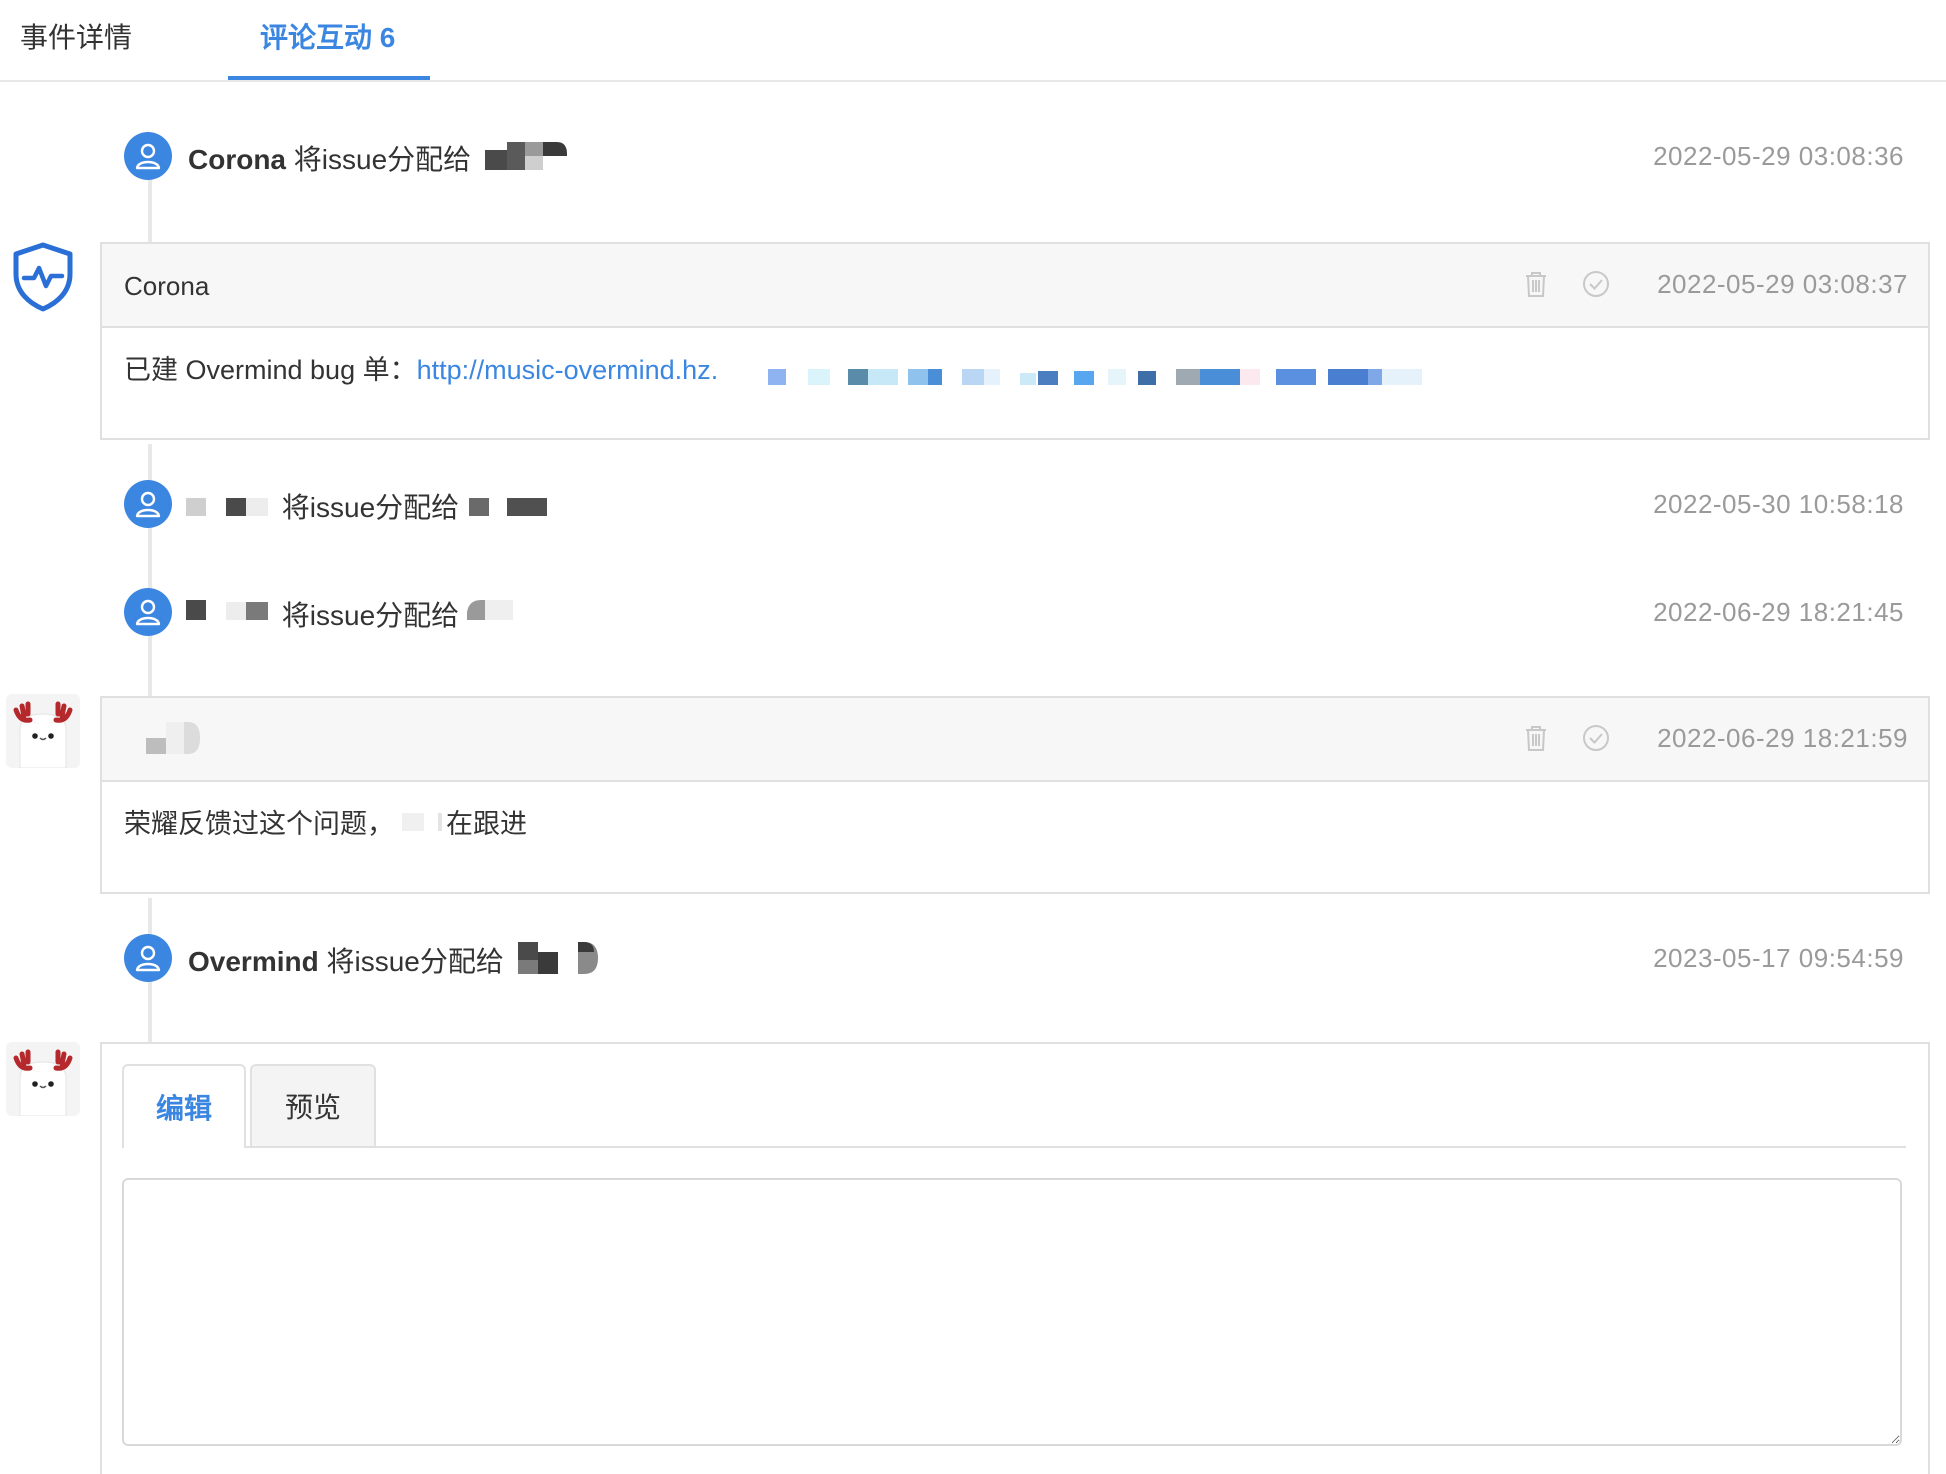 Image resolution: width=1946 pixels, height=1474 pixels. What do you see at coordinates (1778, 612) in the screenshot?
I see `event-timestamp: 2022-06-29 18:21:45` at bounding box center [1778, 612].